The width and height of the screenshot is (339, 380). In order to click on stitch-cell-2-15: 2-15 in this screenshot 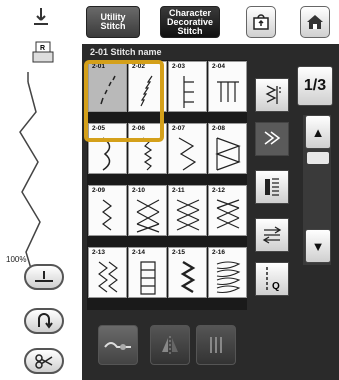, I will do `click(187, 272)`.